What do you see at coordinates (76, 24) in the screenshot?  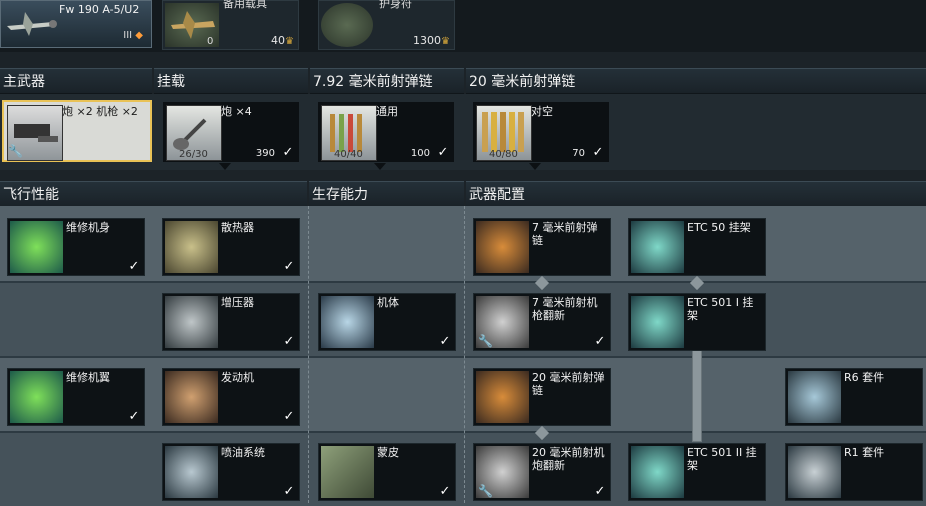 I see `aircraft-card: Fw 190 A-5/U2 III ◆` at bounding box center [76, 24].